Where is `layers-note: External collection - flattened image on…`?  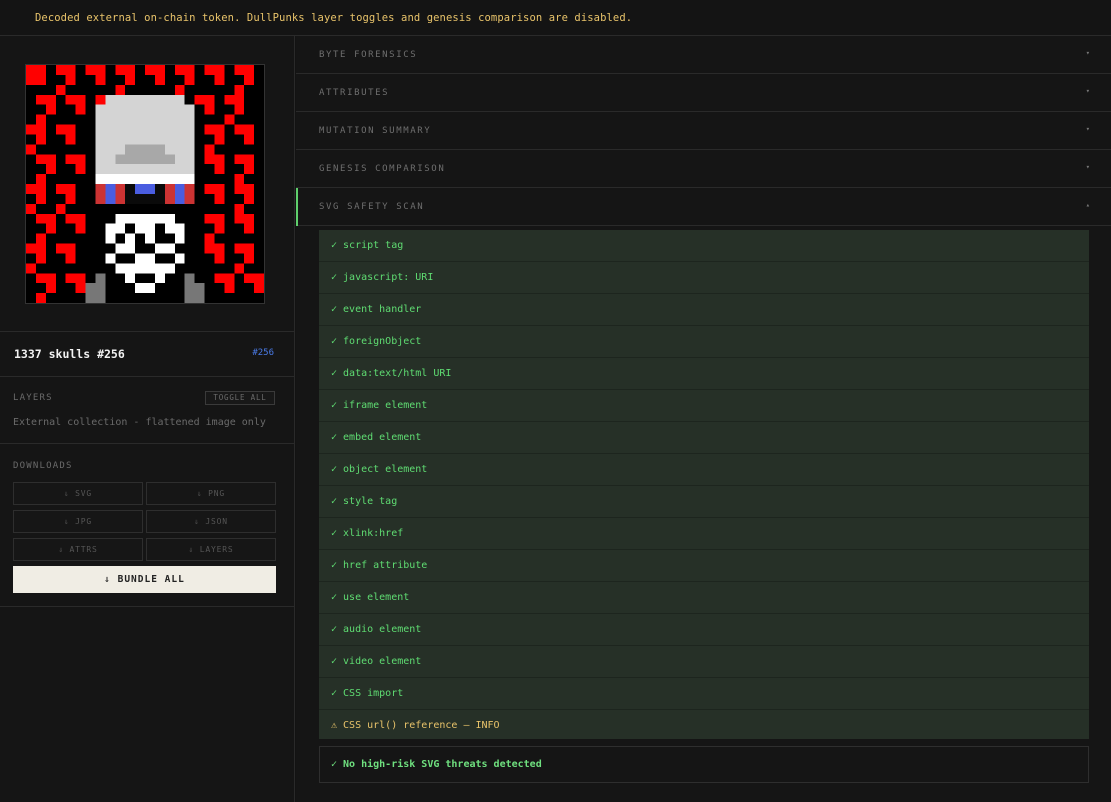 layers-note: External collection - flattened image on… is located at coordinates (139, 422).